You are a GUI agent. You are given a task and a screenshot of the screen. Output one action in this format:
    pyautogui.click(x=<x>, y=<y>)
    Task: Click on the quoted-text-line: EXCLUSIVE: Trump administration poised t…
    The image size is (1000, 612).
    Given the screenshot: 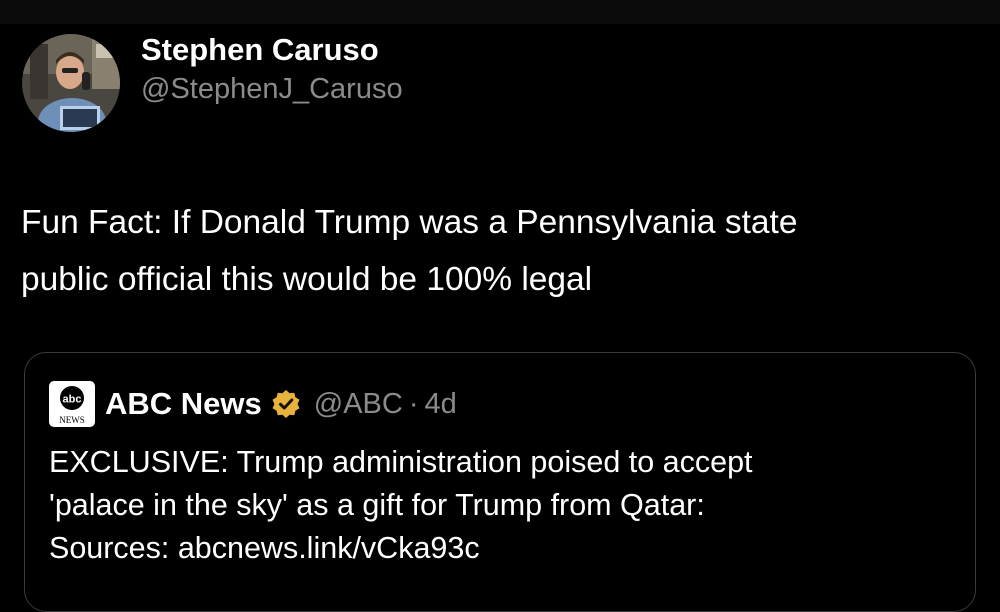 What is the action you would take?
    pyautogui.click(x=401, y=462)
    